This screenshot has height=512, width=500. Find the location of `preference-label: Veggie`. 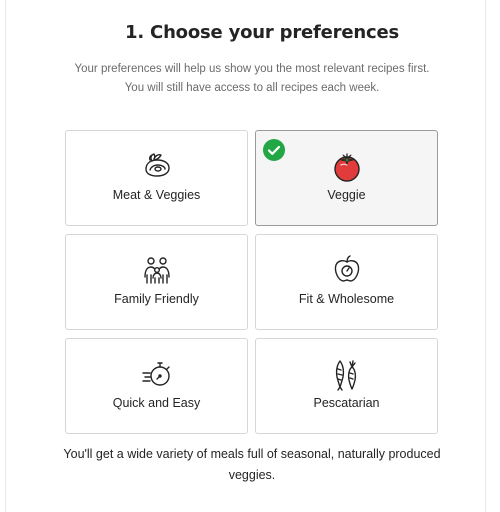

preference-label: Veggie is located at coordinates (346, 195).